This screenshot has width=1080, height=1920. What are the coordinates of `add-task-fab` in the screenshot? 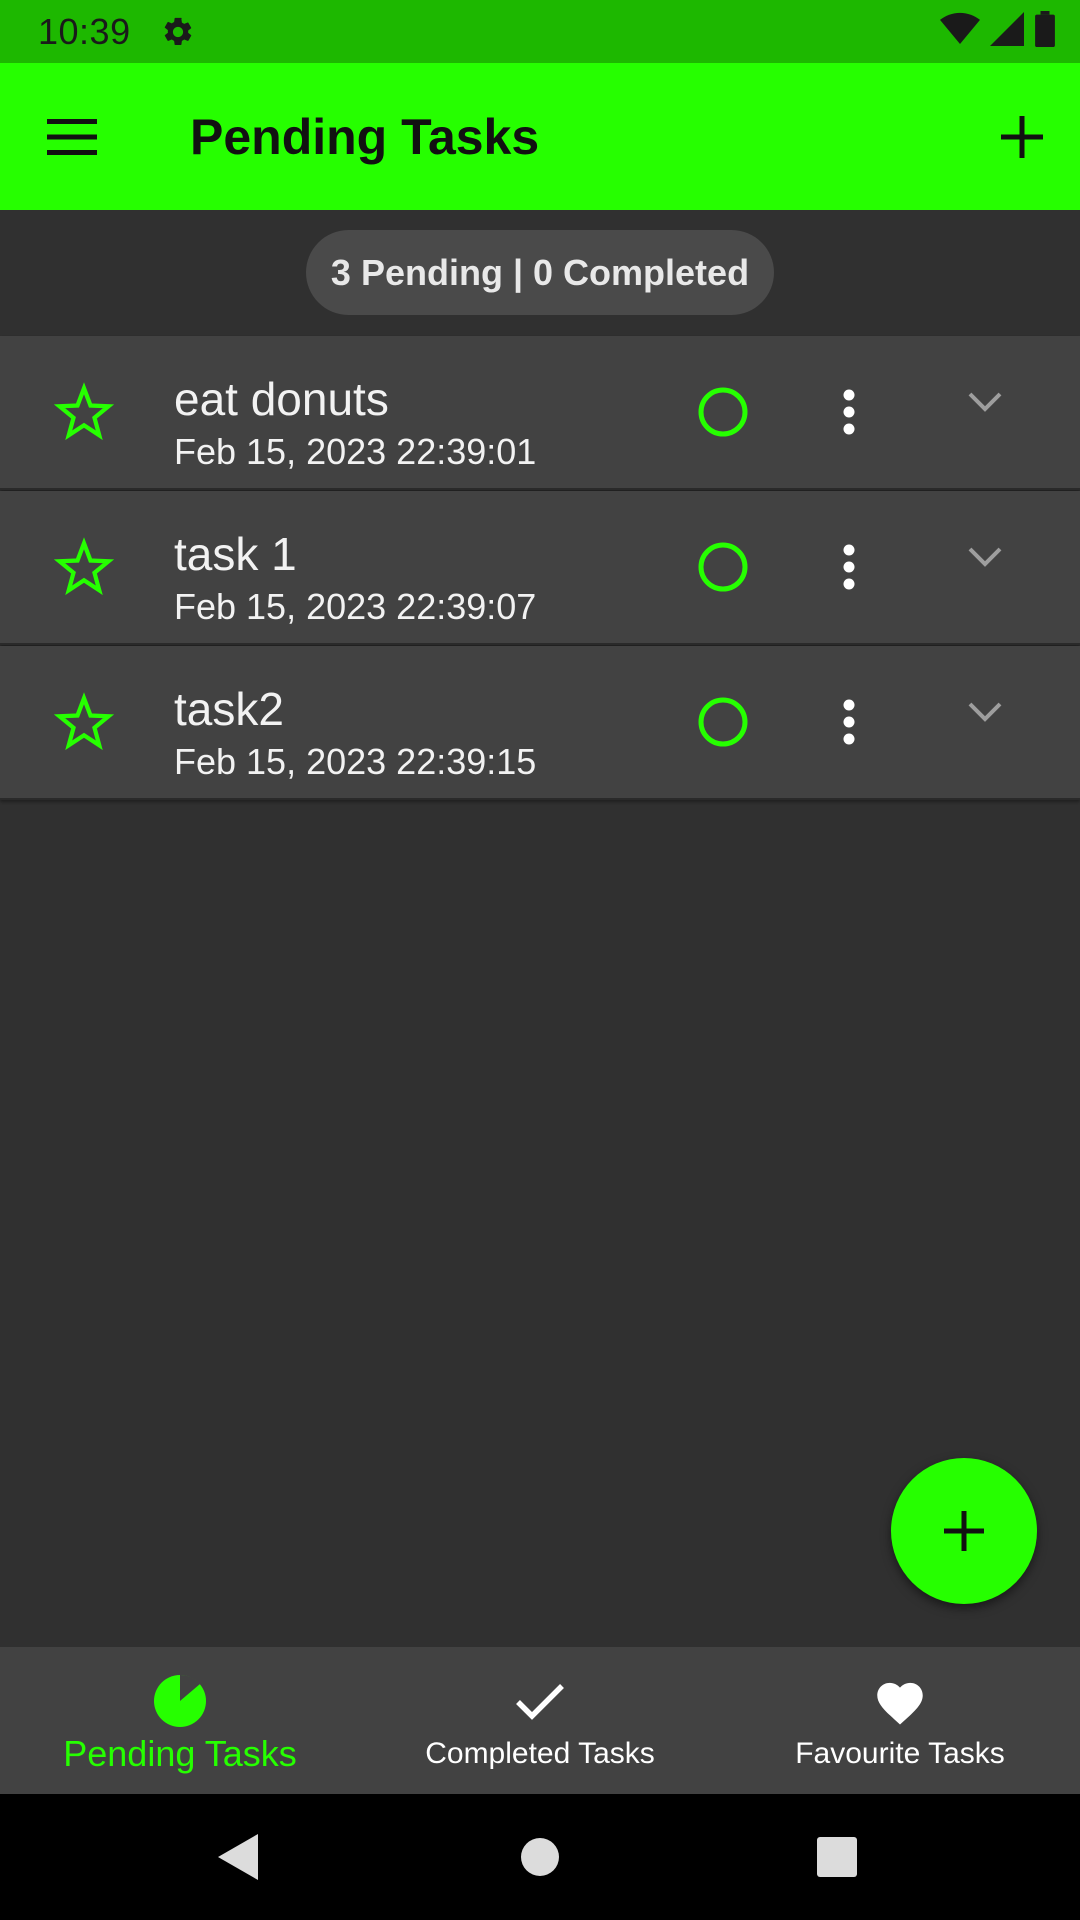 It's located at (964, 1531).